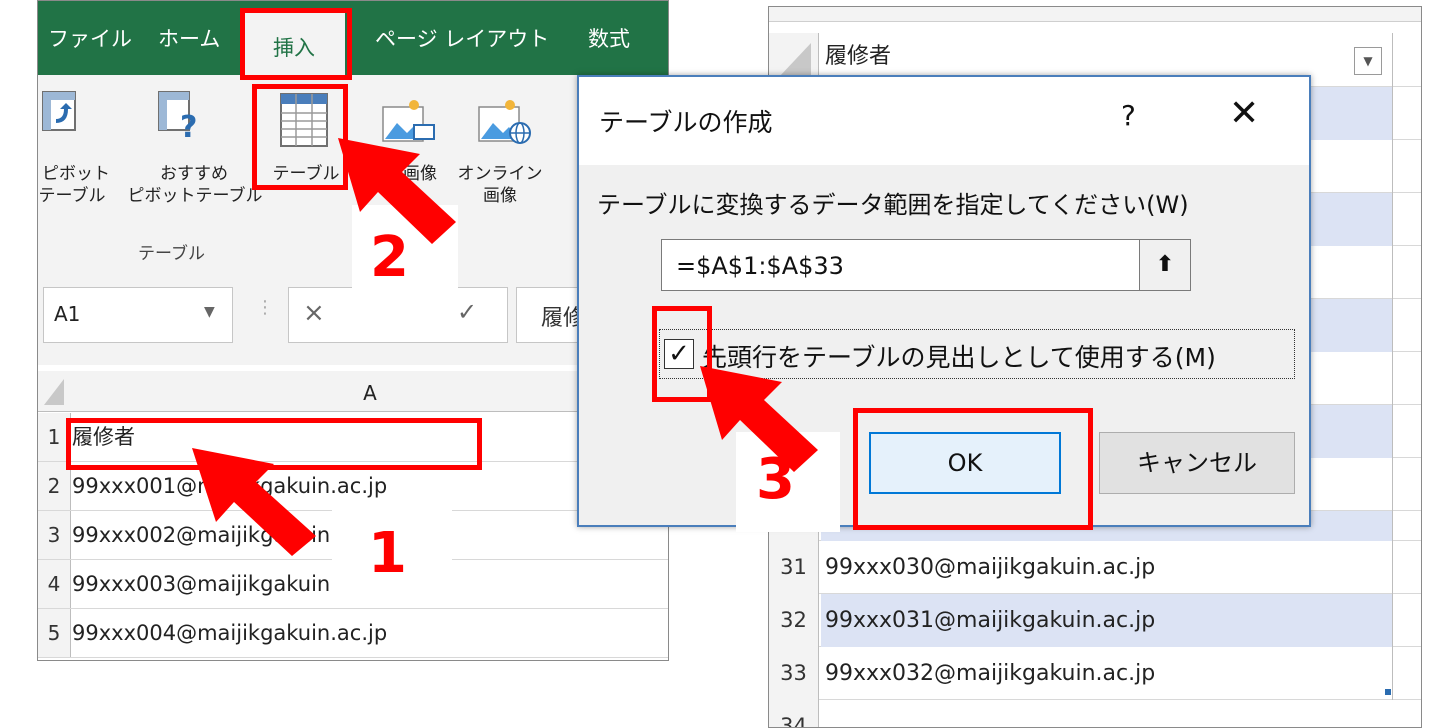 The width and height of the screenshot is (1434, 728). What do you see at coordinates (926, 265) in the screenshot?
I see `range-input: =$A$1:$A$33` at bounding box center [926, 265].